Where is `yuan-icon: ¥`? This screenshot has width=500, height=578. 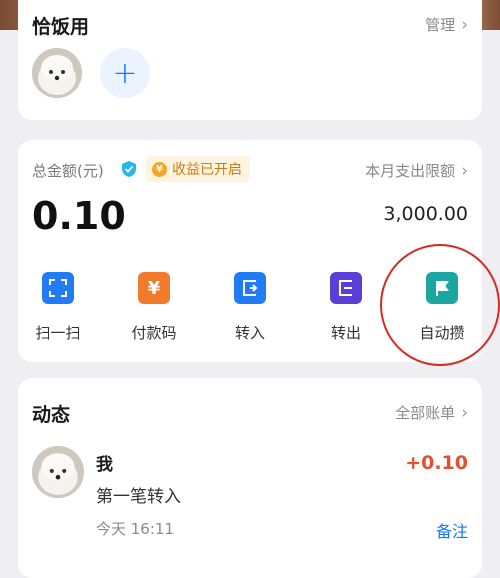
yuan-icon: ¥ is located at coordinates (154, 288).